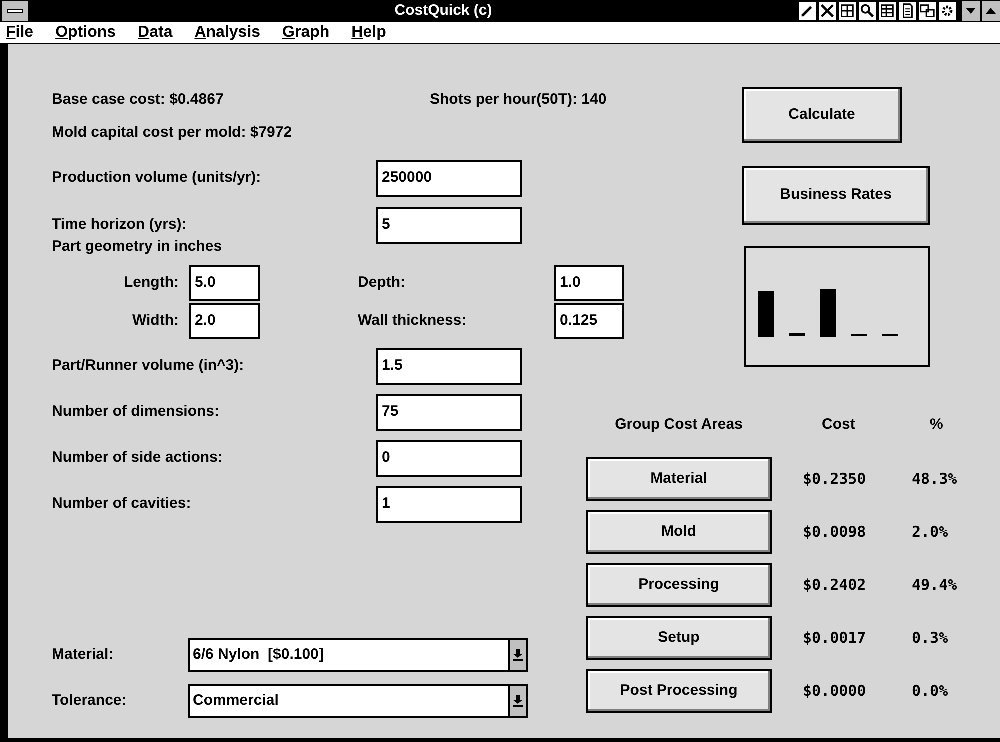  I want to click on percent-value: 0.3%, so click(930, 638).